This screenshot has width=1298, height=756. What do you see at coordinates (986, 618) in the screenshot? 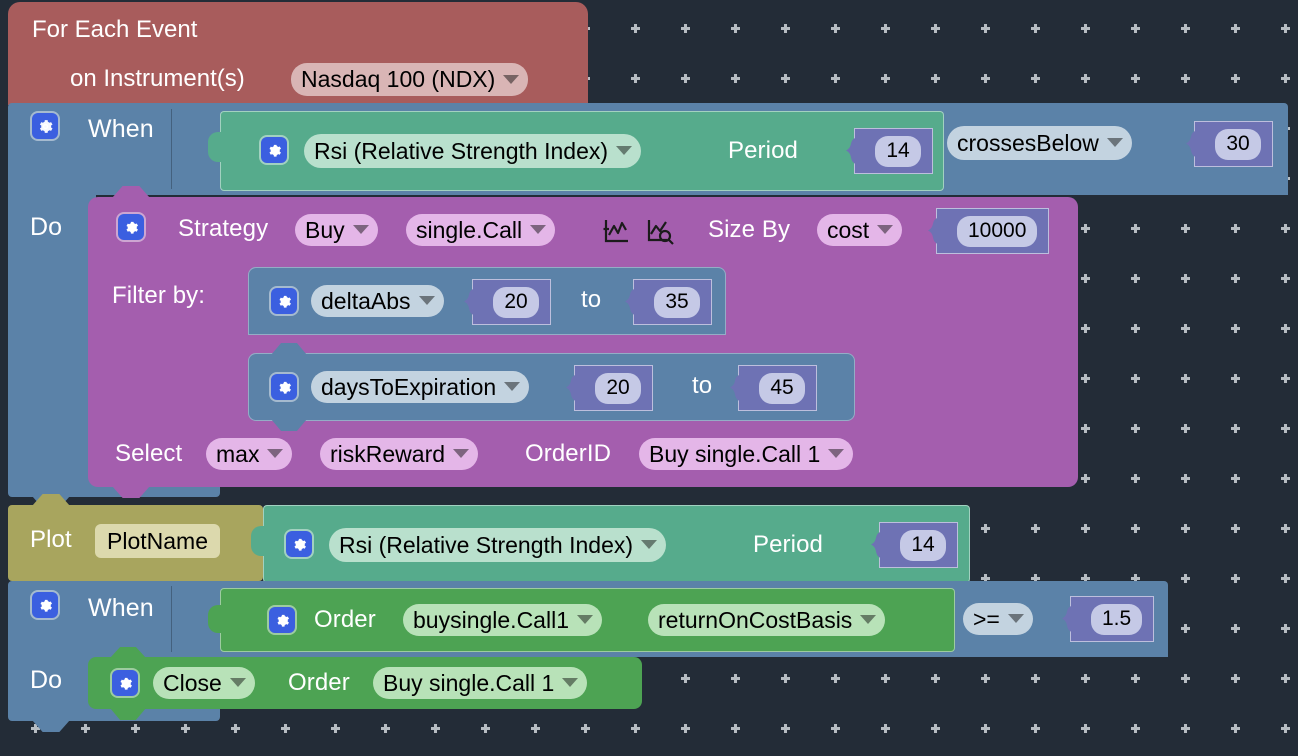
I see `exit-operator-value: >=` at bounding box center [986, 618].